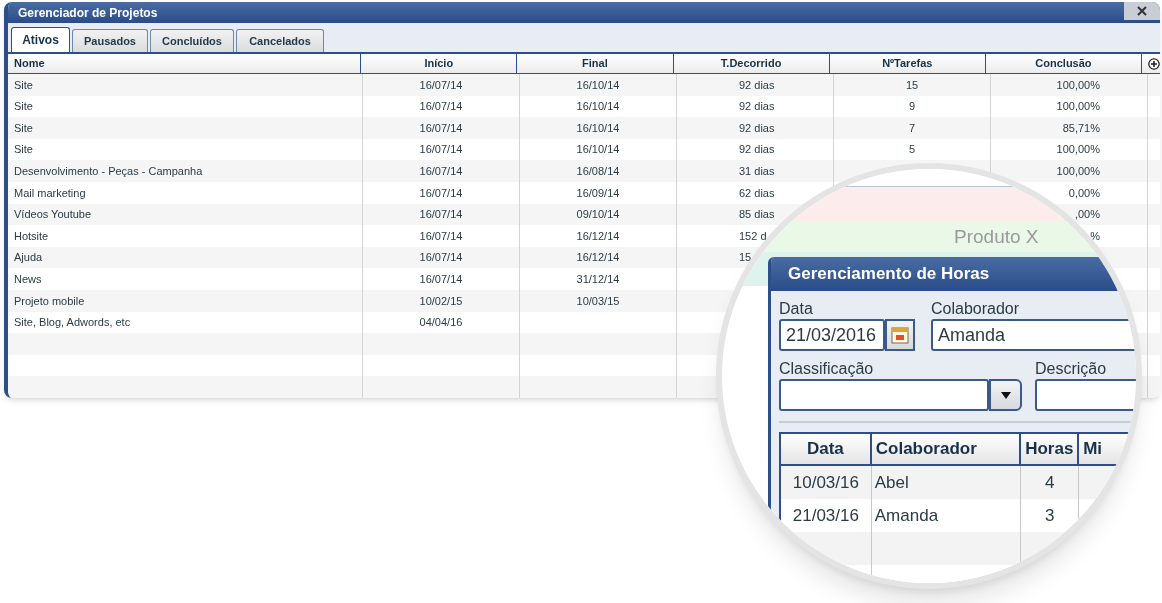 The image size is (1162, 603). I want to click on table-cell-text: News, so click(28, 279).